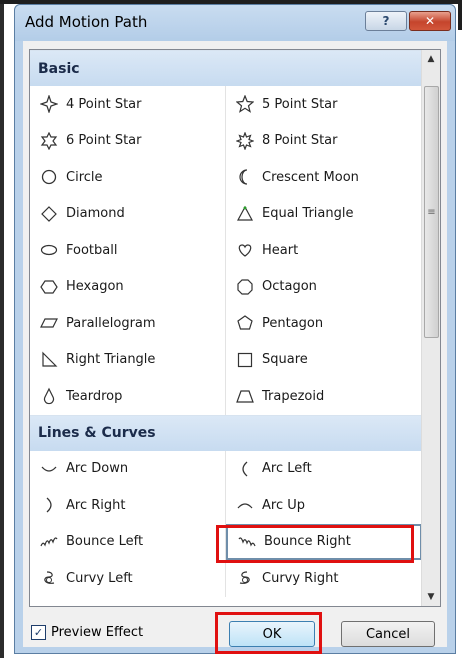 This screenshot has width=462, height=658. Describe the element at coordinates (235, 23) in the screenshot. I see `title-bar: Add Motion Path ? ✕` at that location.